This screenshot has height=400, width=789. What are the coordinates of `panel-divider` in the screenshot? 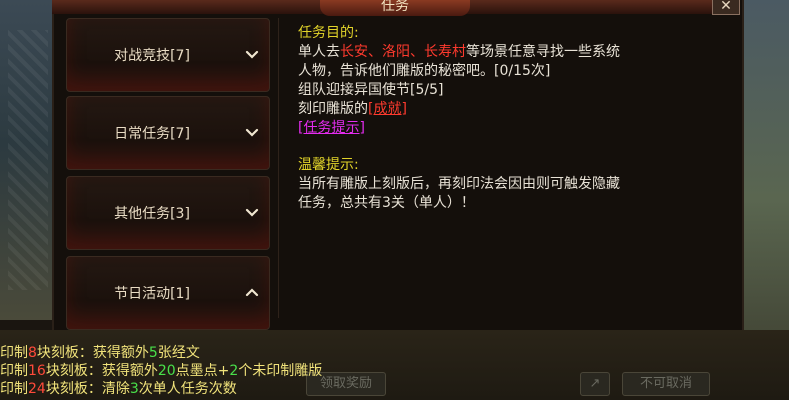 It's located at (278, 168).